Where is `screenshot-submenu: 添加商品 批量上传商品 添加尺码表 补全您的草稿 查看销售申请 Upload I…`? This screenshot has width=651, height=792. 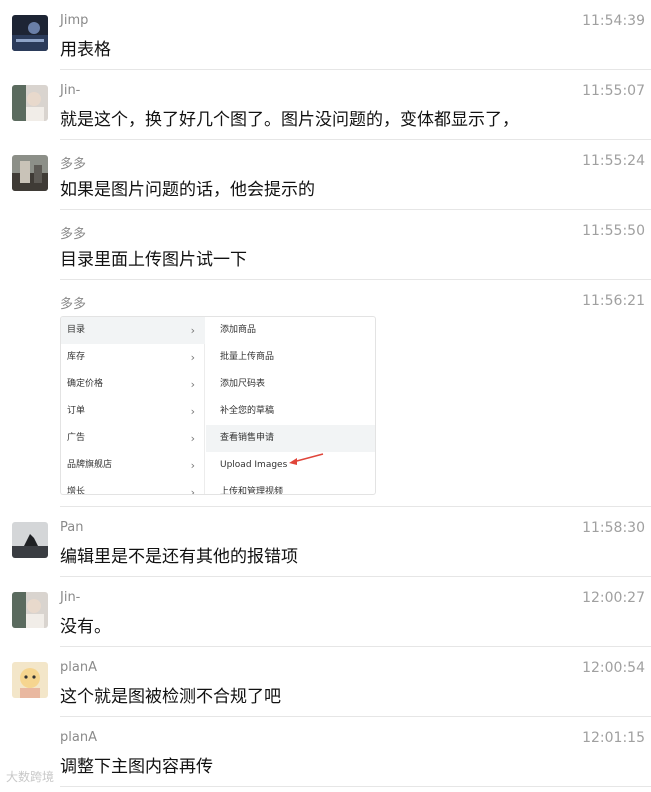
screenshot-submenu: 添加商品 批量上传商品 添加尺码表 补全您的草稿 查看销售申请 Upload I… is located at coordinates (290, 406).